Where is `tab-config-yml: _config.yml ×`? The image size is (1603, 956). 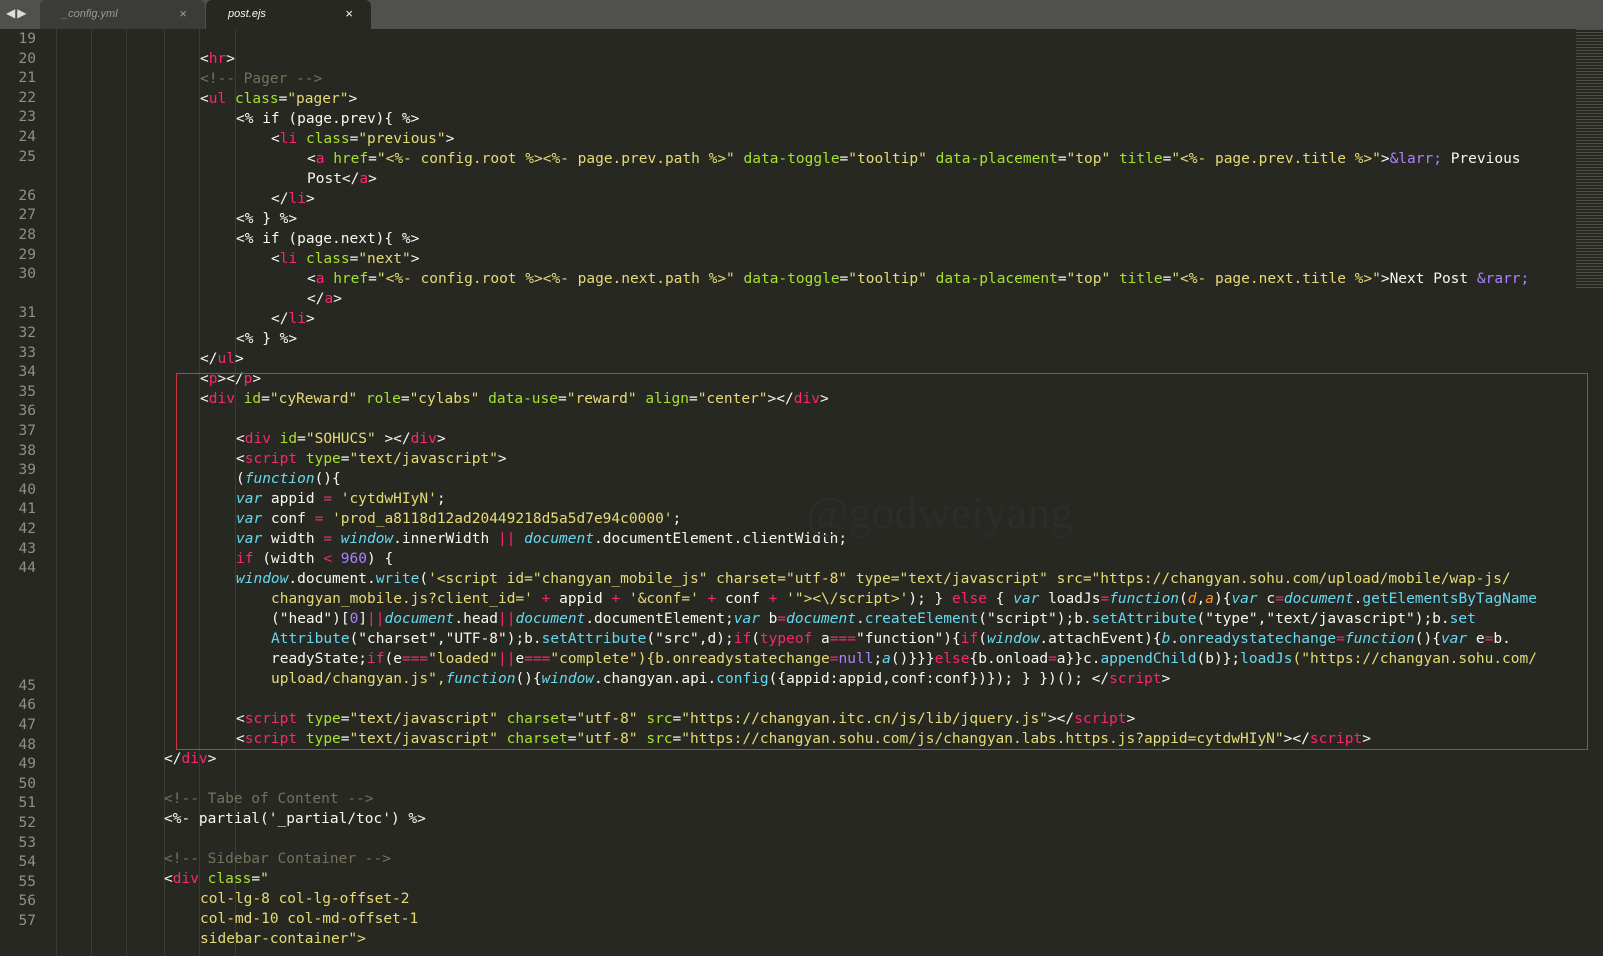 tab-config-yml: _config.yml × is located at coordinates (122, 14).